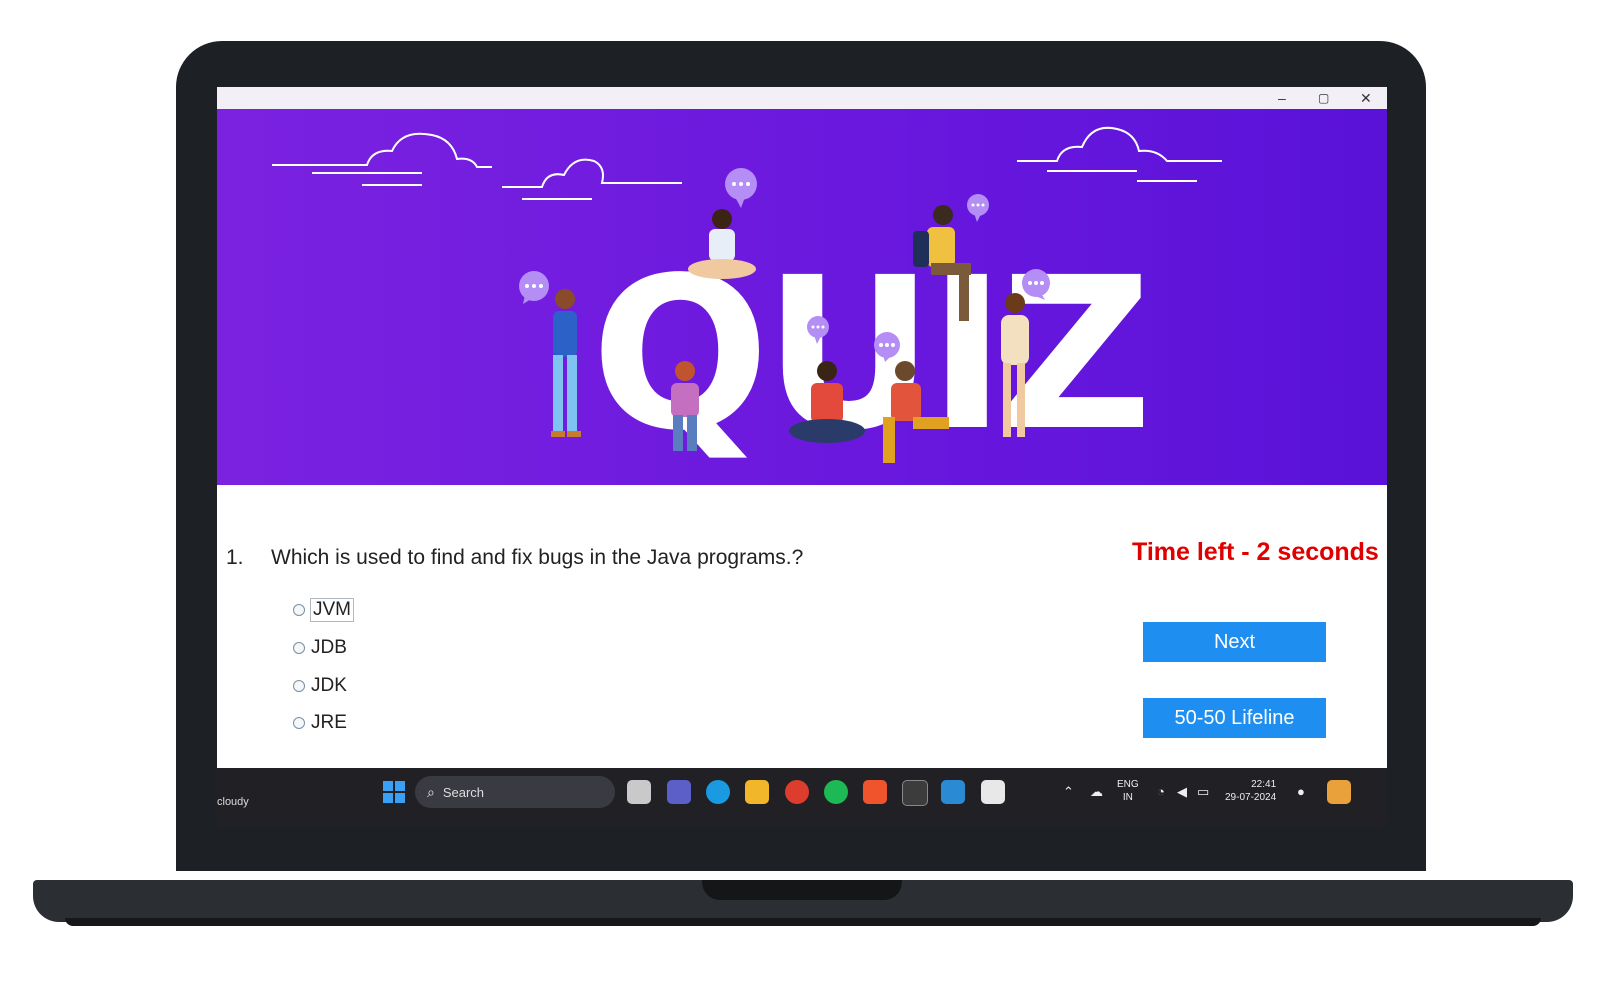 The height and width of the screenshot is (982, 1600). I want to click on next-button: Next, so click(1234, 642).